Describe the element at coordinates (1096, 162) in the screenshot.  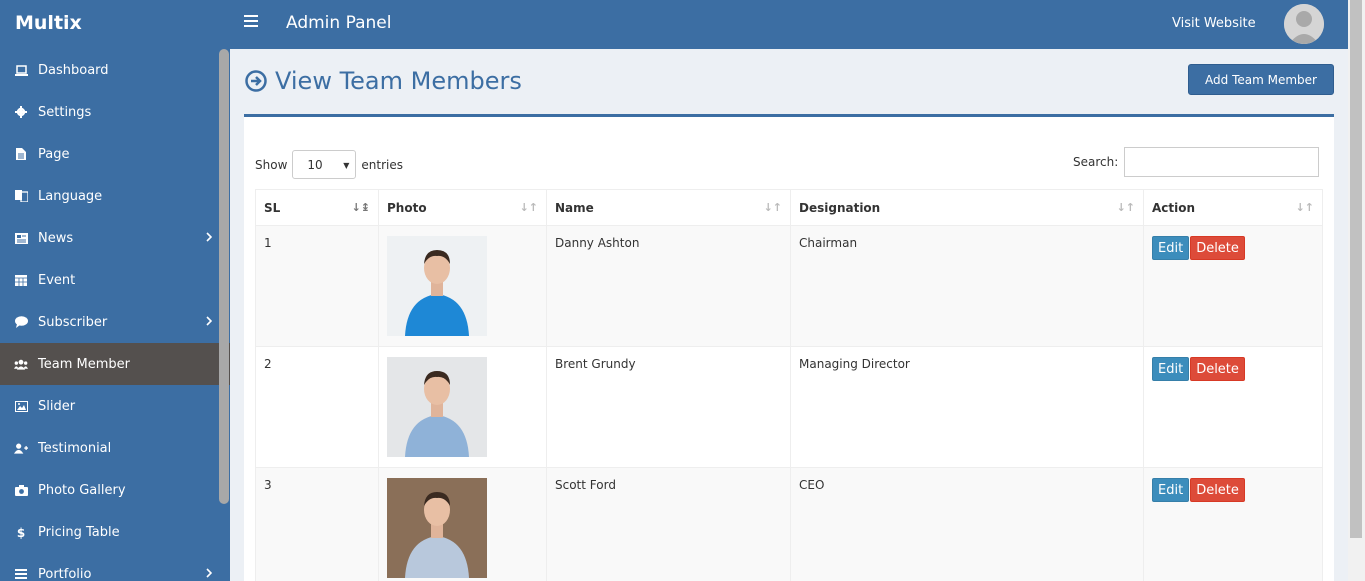
I see `search-label: Search:` at that location.